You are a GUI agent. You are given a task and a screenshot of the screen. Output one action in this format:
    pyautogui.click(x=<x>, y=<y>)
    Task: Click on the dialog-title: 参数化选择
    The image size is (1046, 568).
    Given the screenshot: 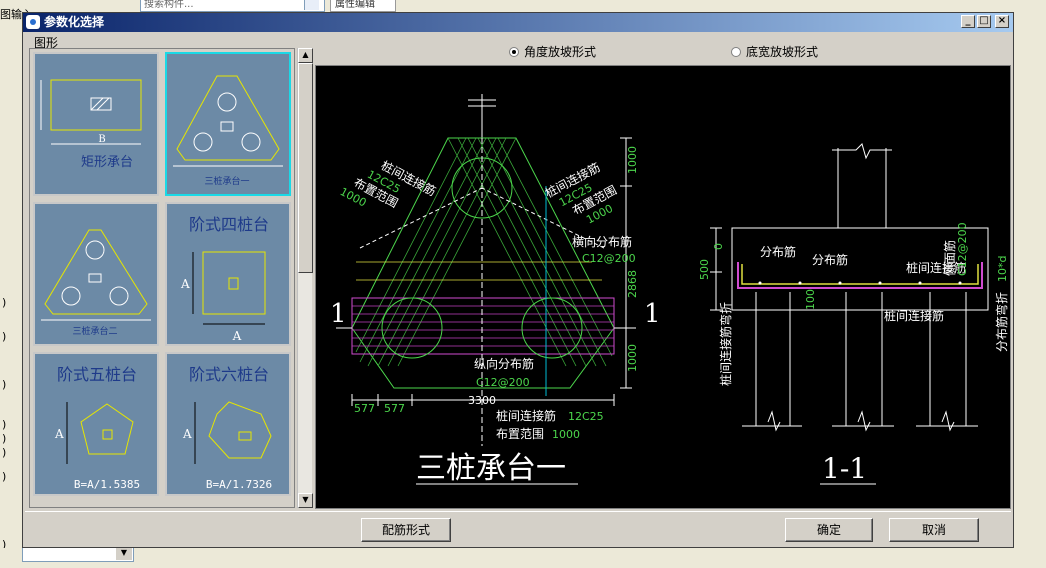 What is the action you would take?
    pyautogui.click(x=74, y=22)
    